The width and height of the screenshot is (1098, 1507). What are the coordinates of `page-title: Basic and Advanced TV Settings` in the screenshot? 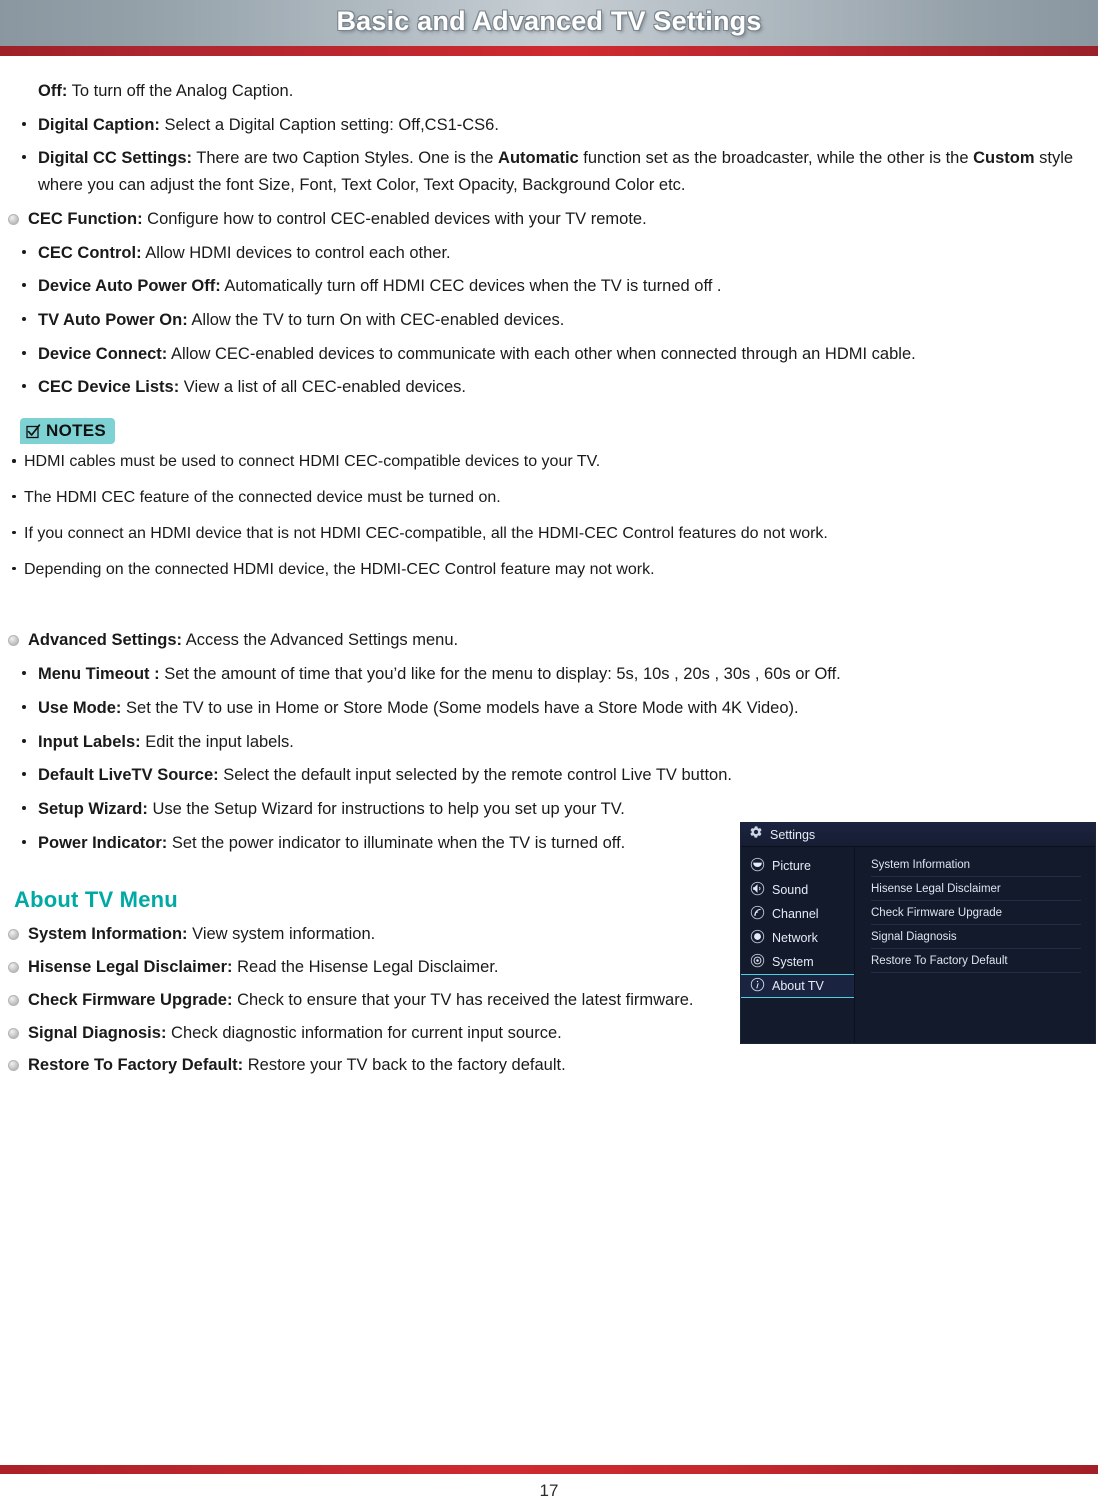 It's located at (549, 21).